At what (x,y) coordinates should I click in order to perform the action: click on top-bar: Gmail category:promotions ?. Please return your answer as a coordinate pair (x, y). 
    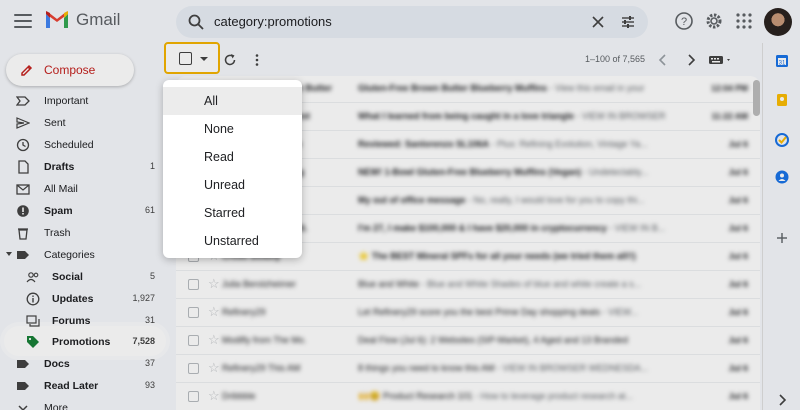
    Looking at the image, I should click on (400, 21).